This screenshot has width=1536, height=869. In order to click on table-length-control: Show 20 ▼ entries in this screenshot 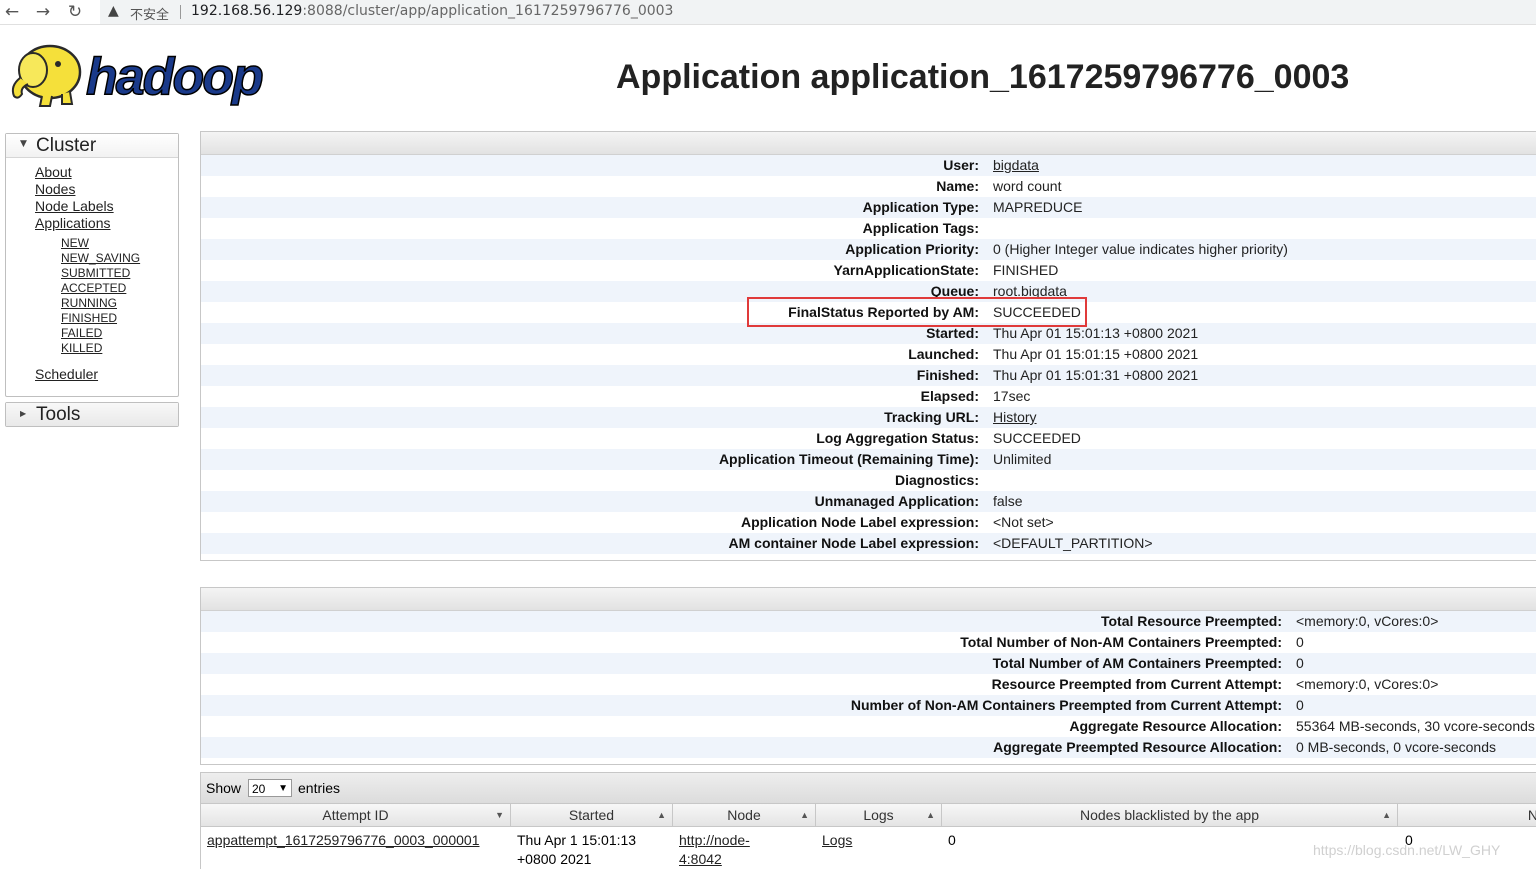, I will do `click(868, 787)`.